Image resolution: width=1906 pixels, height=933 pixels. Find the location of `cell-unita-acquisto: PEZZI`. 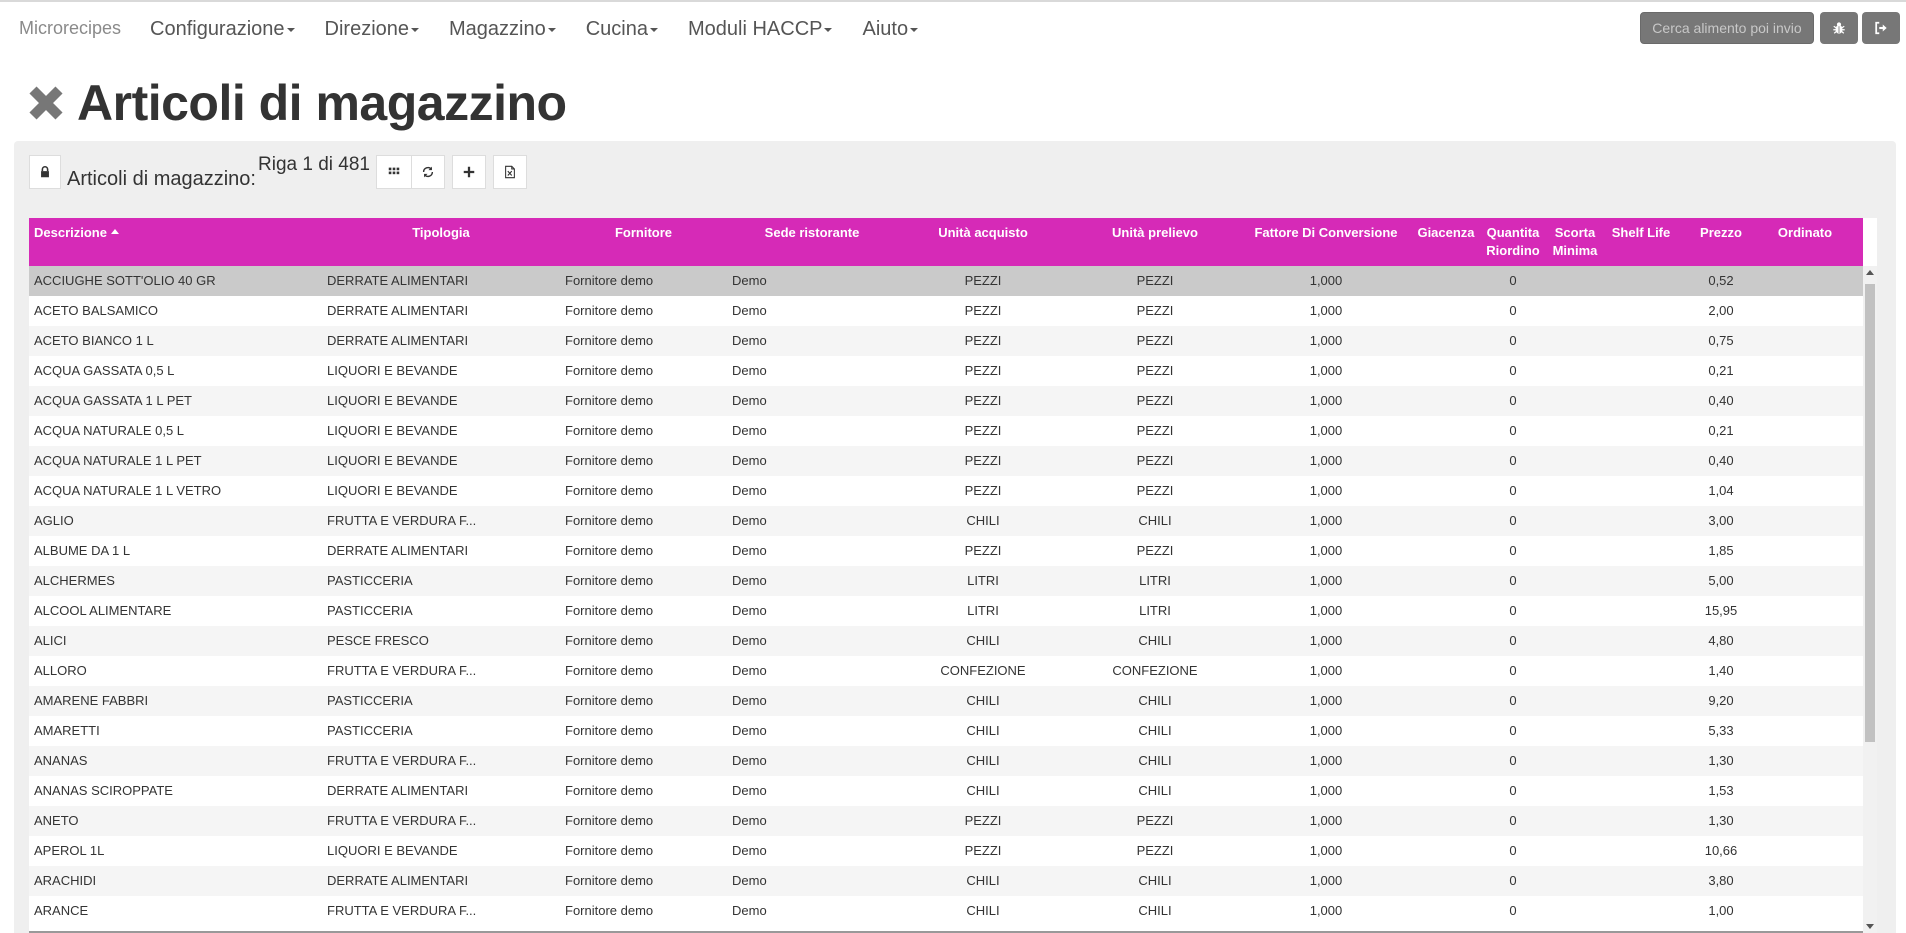

cell-unita-acquisto: PEZZI is located at coordinates (983, 460).